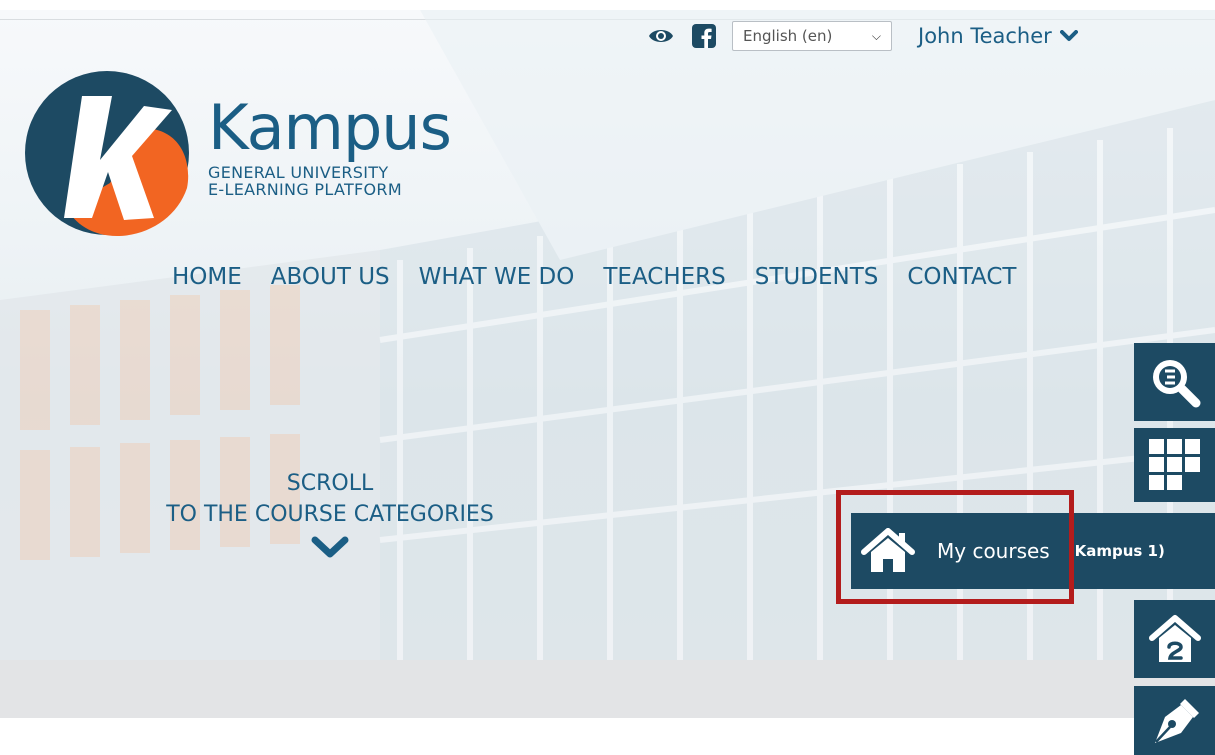 Image resolution: width=1215 pixels, height=755 pixels. What do you see at coordinates (961, 277) in the screenshot?
I see `nav-contact: CONTACT` at bounding box center [961, 277].